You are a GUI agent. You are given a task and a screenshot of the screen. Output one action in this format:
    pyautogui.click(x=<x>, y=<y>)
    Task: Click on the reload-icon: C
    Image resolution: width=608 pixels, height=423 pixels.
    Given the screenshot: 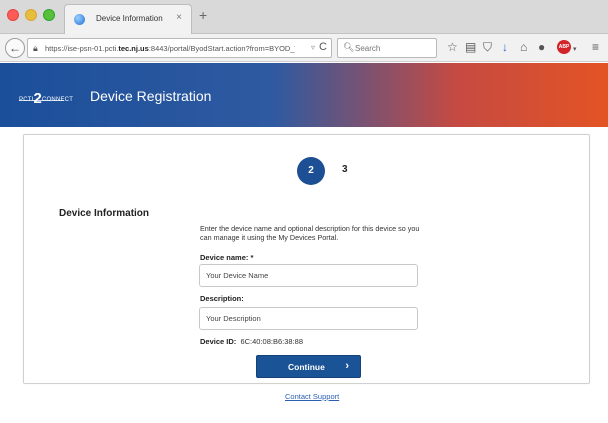 What is the action you would take?
    pyautogui.click(x=323, y=47)
    